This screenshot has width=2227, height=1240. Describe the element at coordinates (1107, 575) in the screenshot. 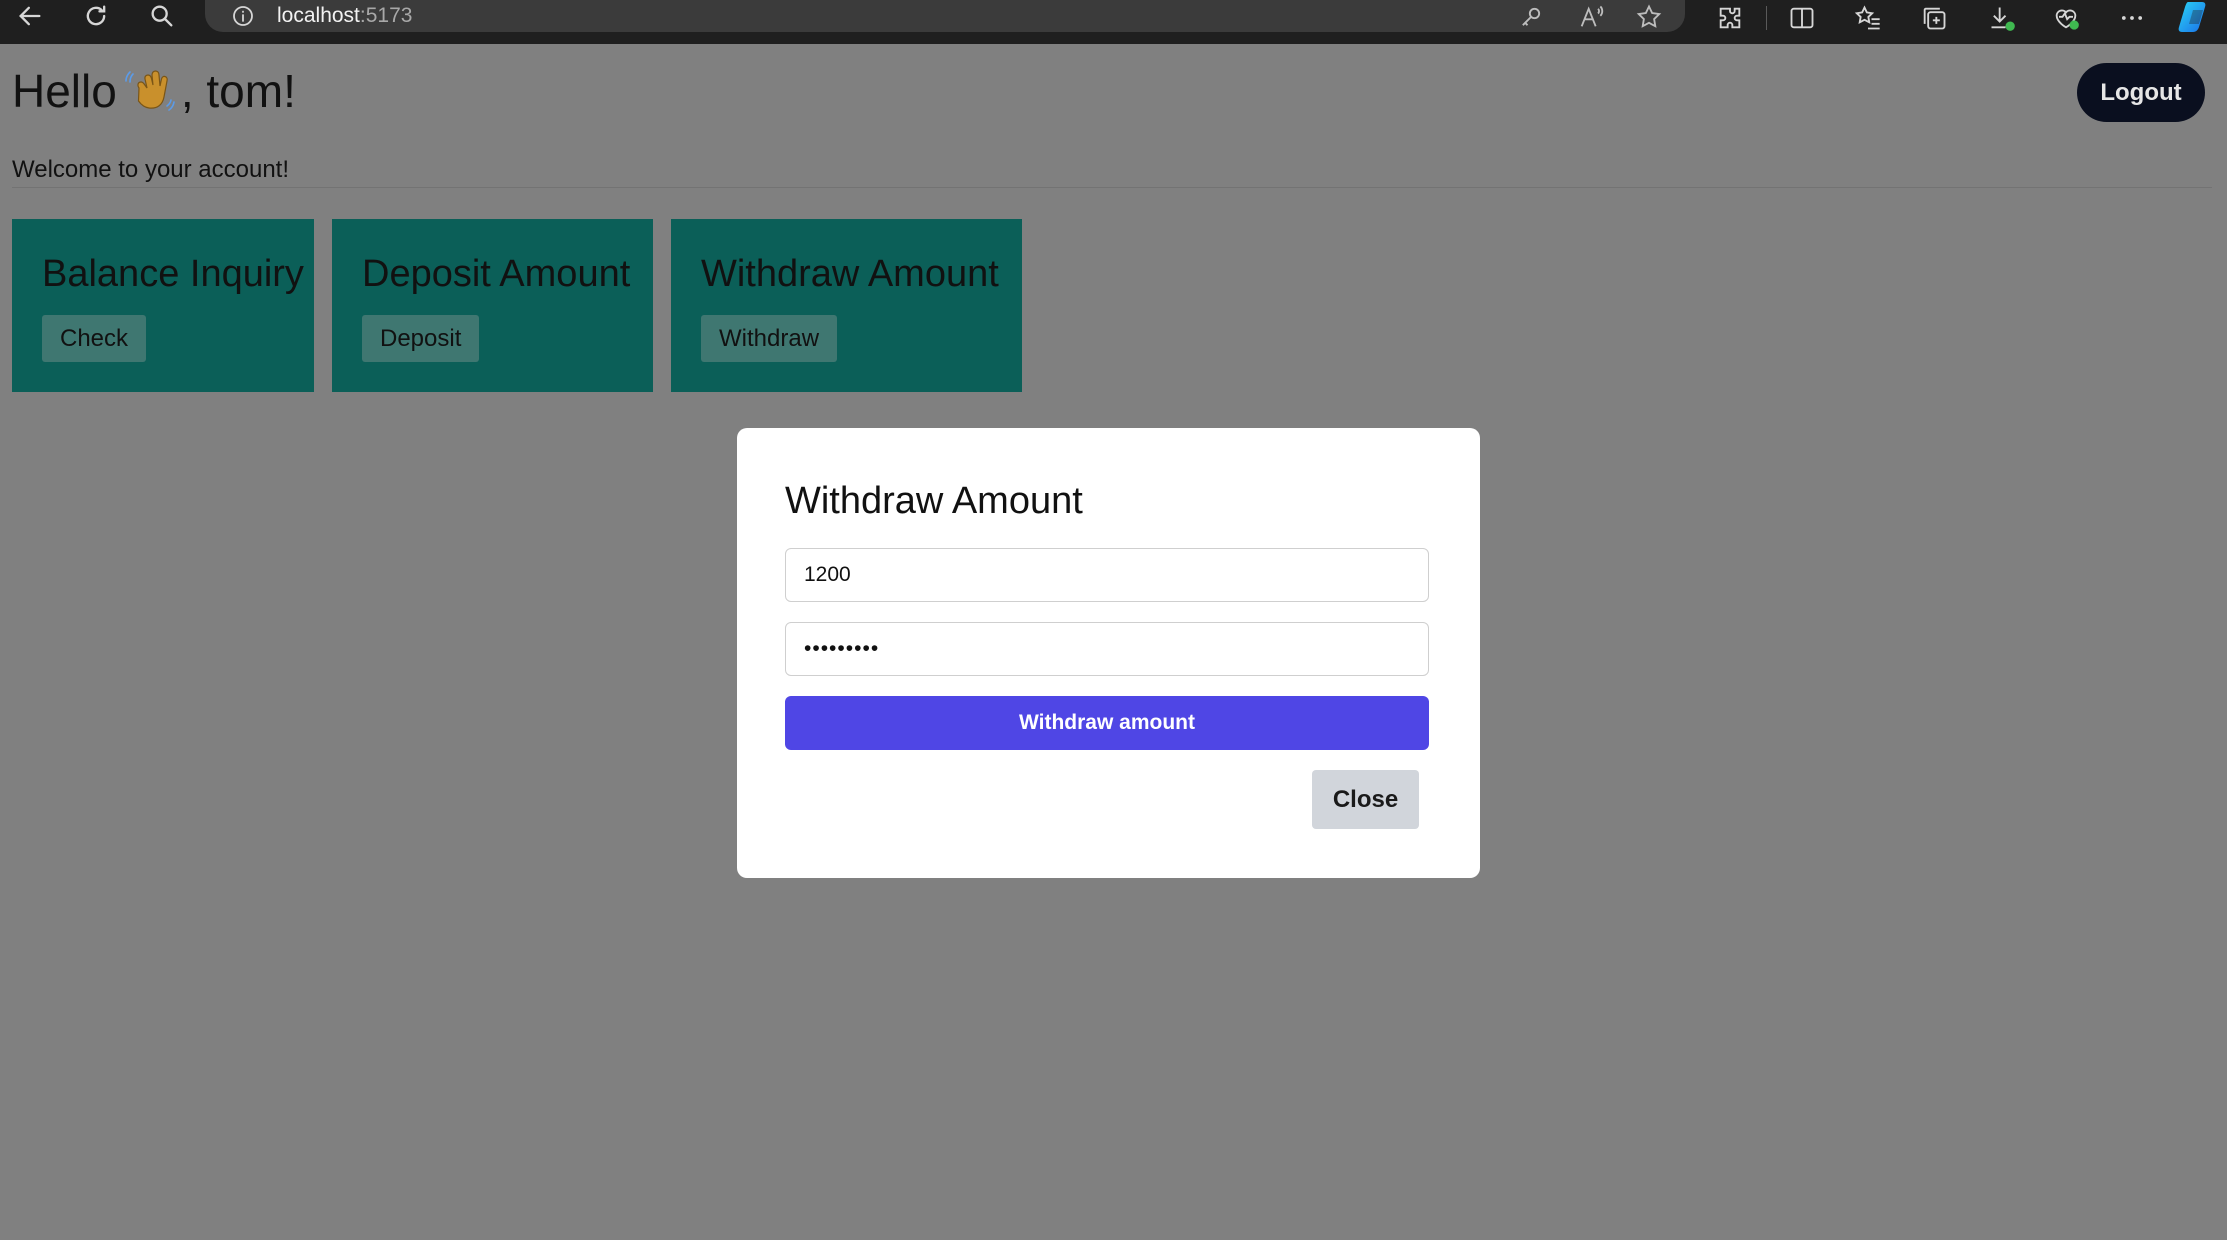

I see `amount-input: 1200` at that location.